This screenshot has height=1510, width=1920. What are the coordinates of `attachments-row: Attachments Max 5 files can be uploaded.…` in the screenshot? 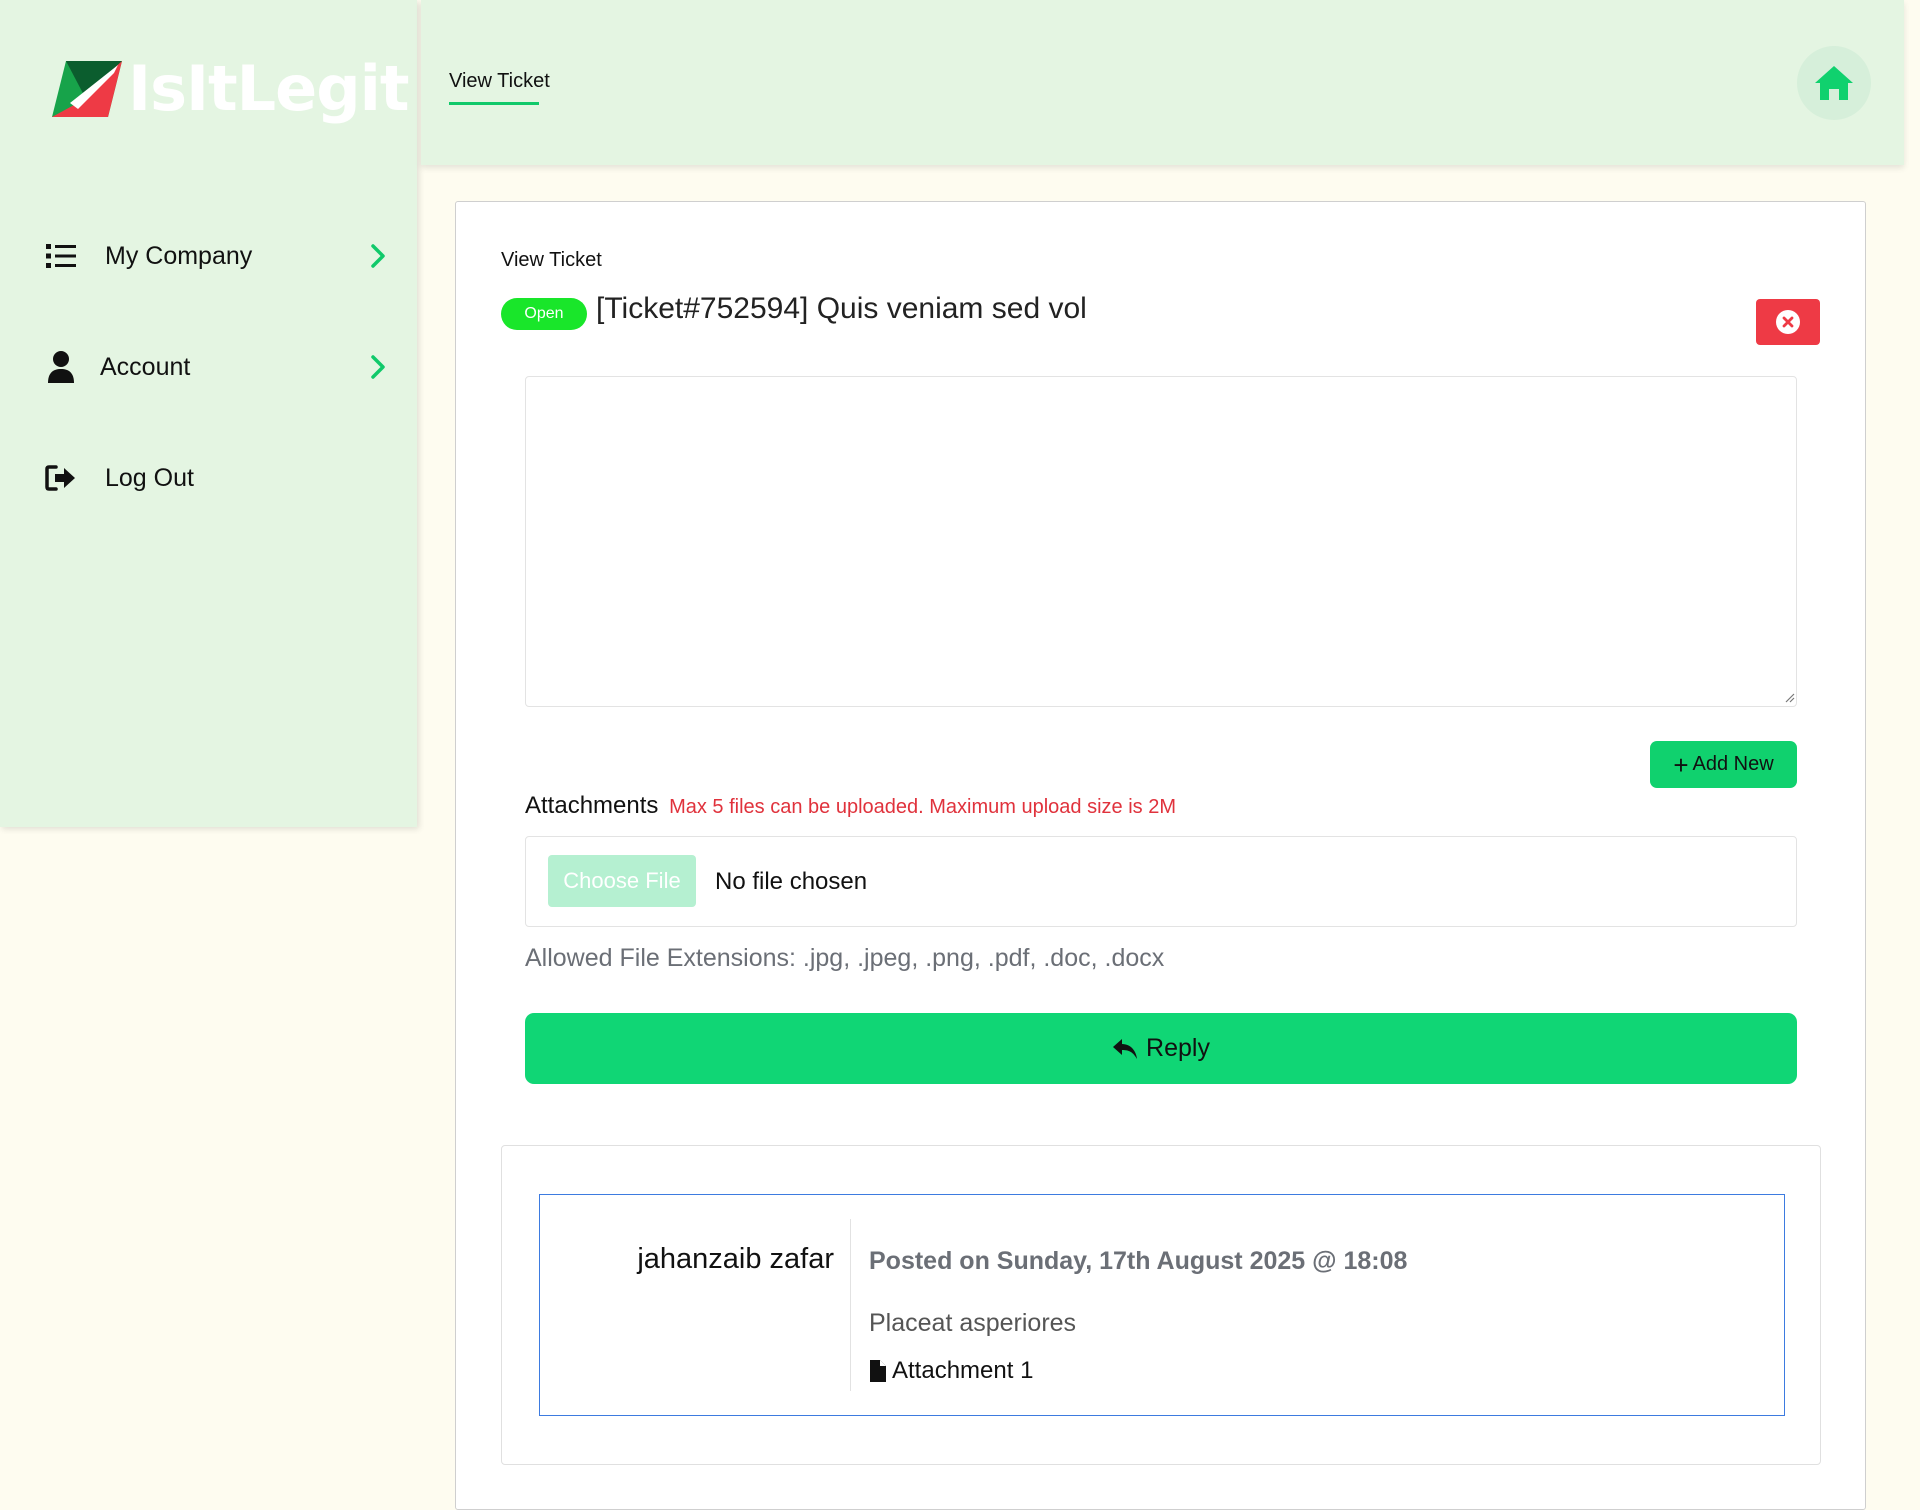 It's located at (850, 806).